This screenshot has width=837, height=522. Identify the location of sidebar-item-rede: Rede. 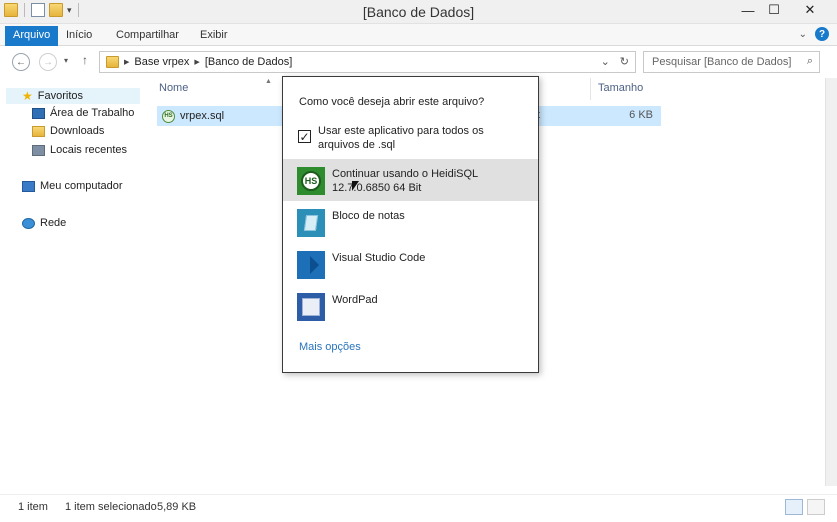
(44, 223).